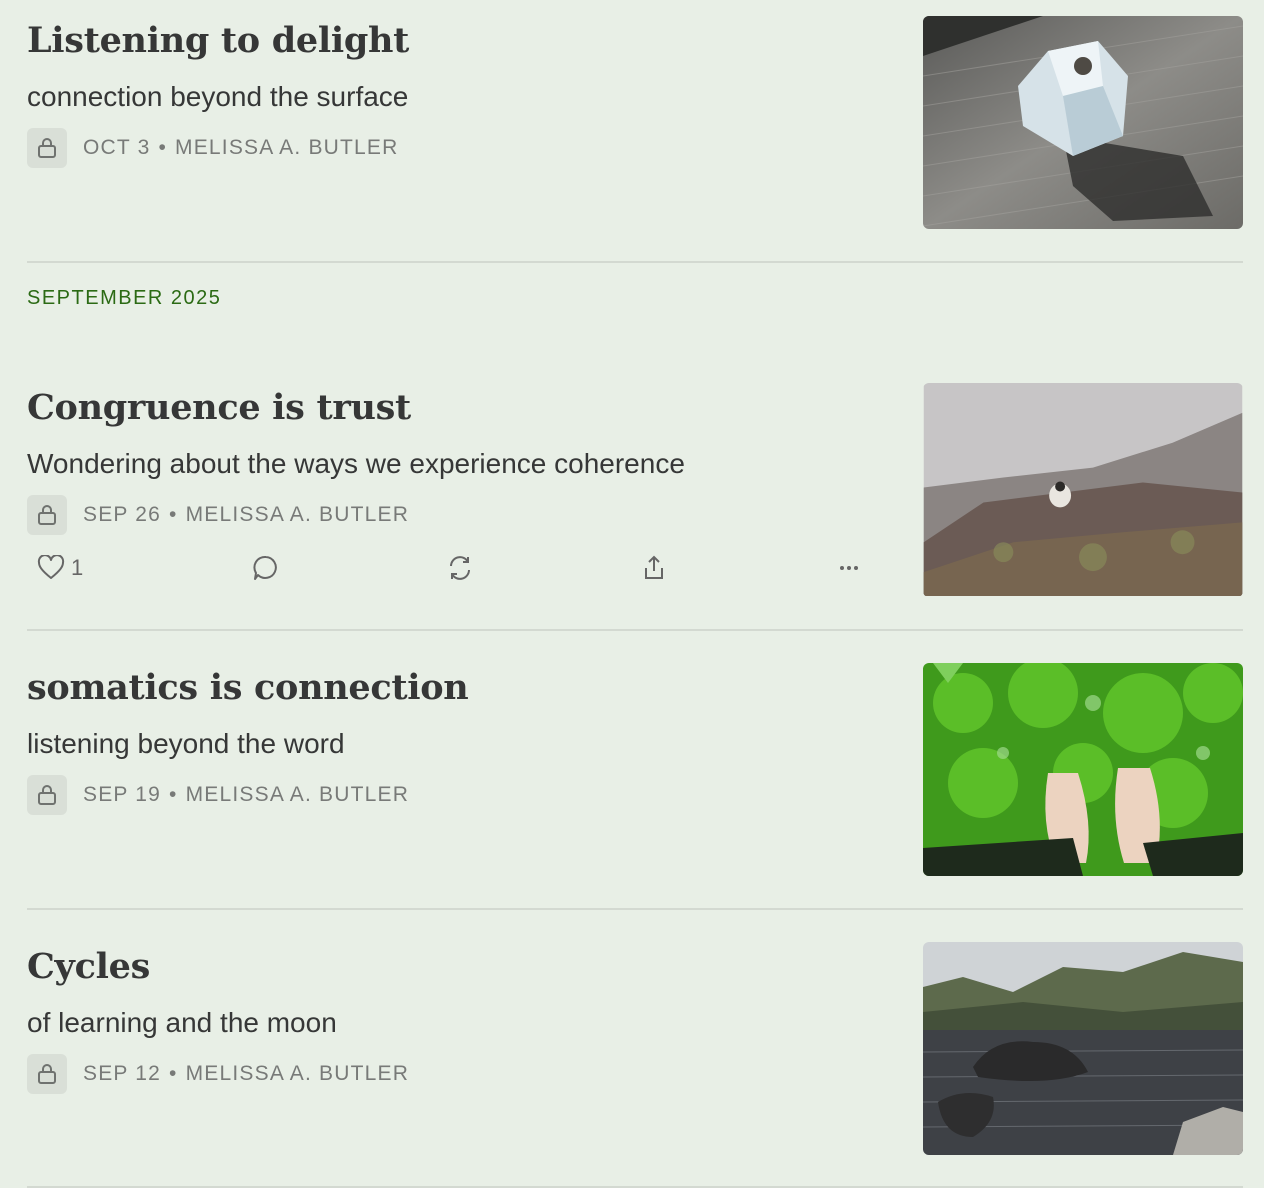 Image resolution: width=1264 pixels, height=1188 pixels. Describe the element at coordinates (186, 743) in the screenshot. I see `post-subtitle: listening beyond the word` at that location.